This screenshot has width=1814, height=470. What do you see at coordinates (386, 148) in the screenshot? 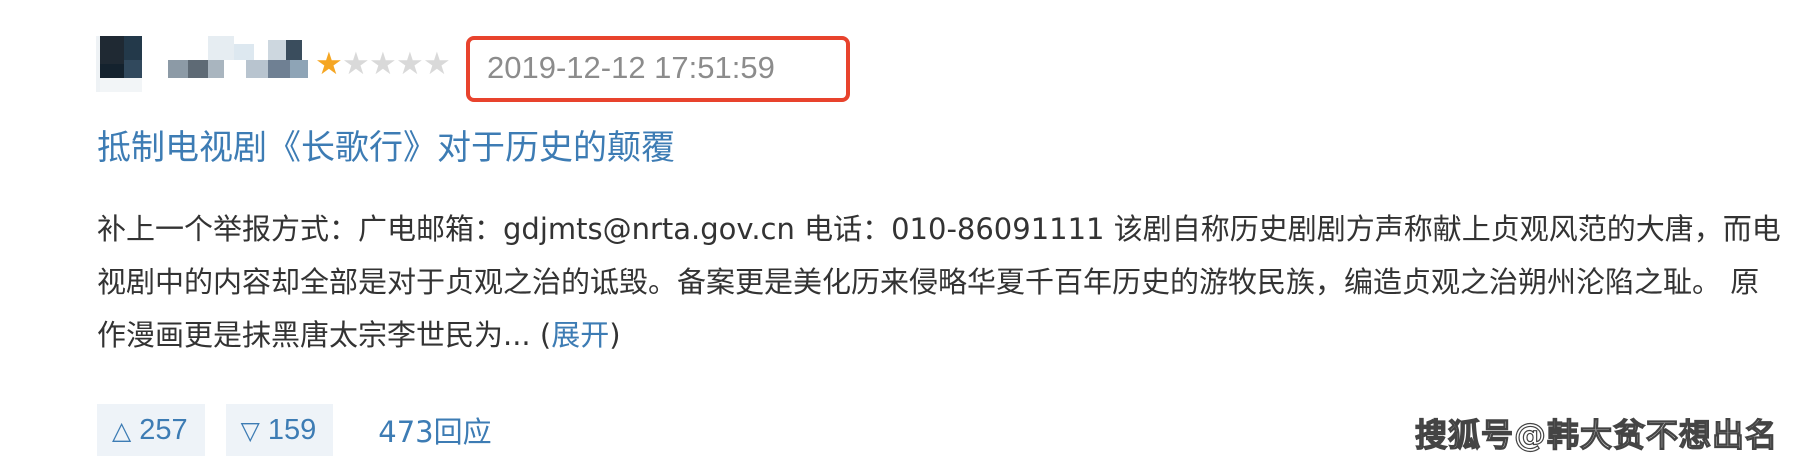
I see `review-title: 抵制电视剧《长歌行》对于历史的颠覆` at bounding box center [386, 148].